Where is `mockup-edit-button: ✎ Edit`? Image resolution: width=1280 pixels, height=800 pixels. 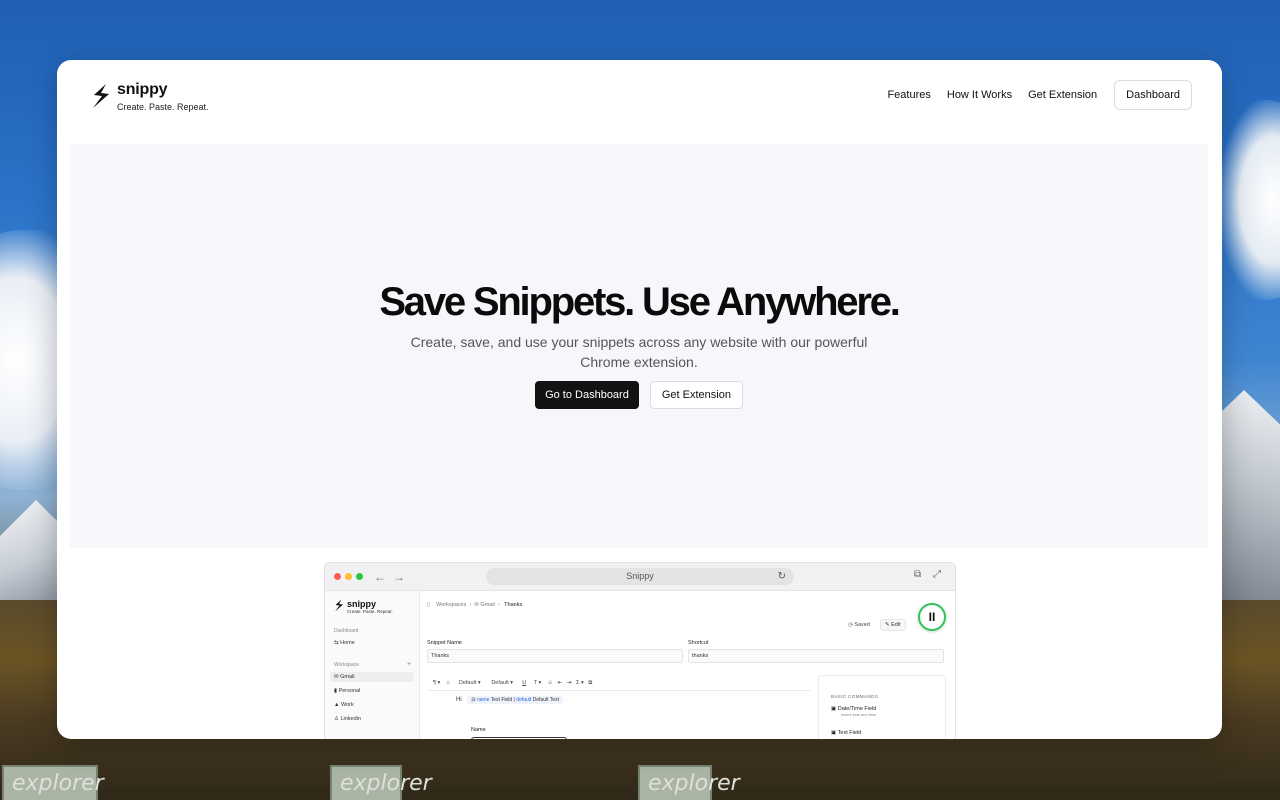 mockup-edit-button: ✎ Edit is located at coordinates (893, 625).